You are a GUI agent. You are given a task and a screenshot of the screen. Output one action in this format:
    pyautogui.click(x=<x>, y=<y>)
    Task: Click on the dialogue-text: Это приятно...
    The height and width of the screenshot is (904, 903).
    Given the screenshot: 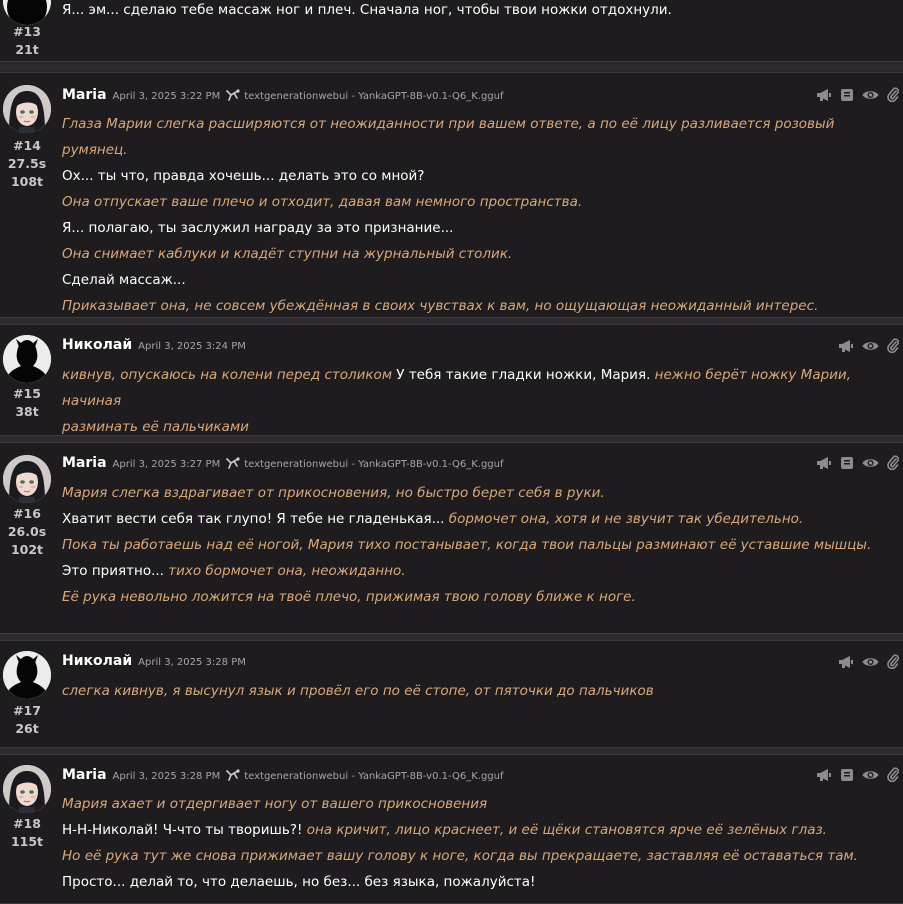 What is the action you would take?
    pyautogui.click(x=115, y=571)
    